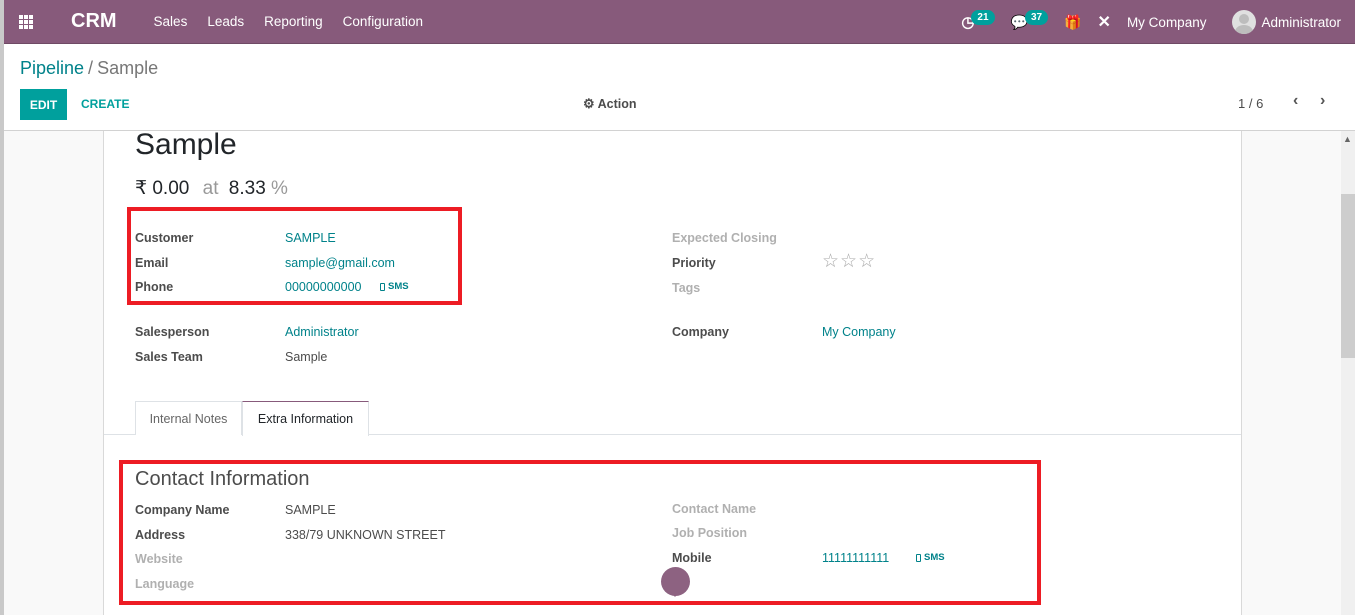 This screenshot has width=1355, height=615. Describe the element at coordinates (293, 21) in the screenshot. I see `menu-reporting: Reporting` at that location.